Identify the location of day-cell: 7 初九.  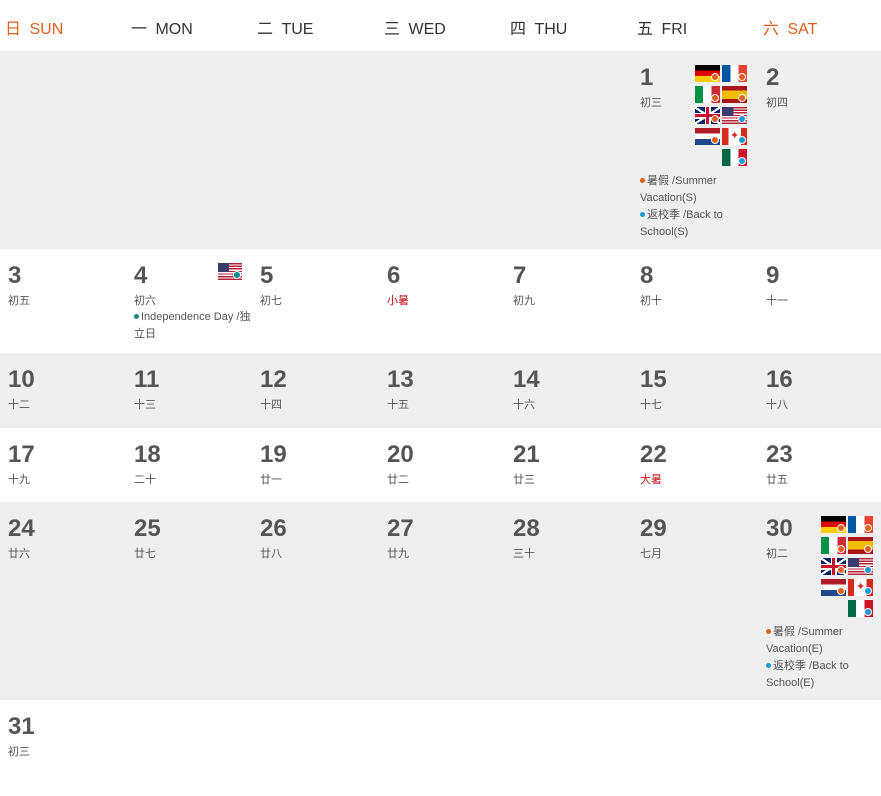
(568, 301).